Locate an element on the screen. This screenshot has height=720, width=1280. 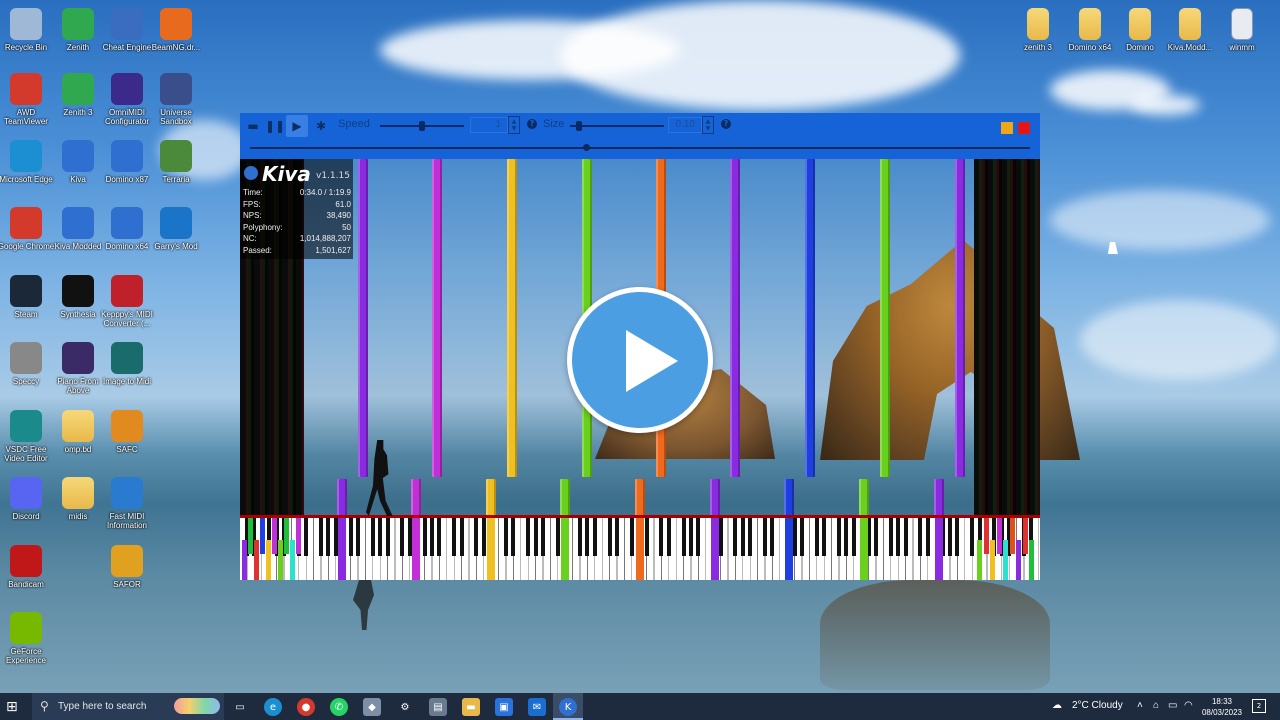
settings-gear-icon: ✱ is located at coordinates (321, 126).